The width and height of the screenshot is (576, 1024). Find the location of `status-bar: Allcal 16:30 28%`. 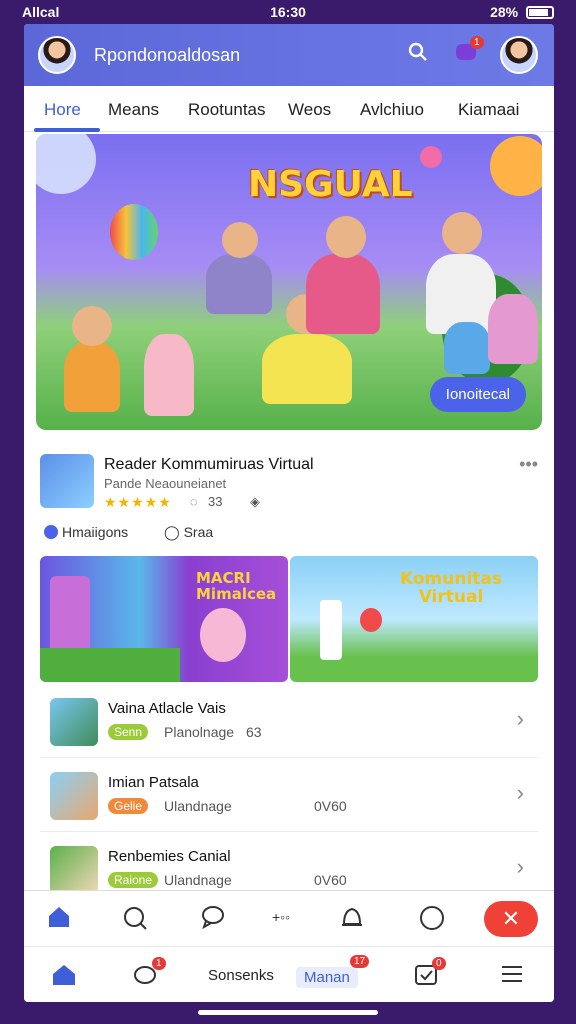

status-bar: Allcal 16:30 28% is located at coordinates (288, 12).